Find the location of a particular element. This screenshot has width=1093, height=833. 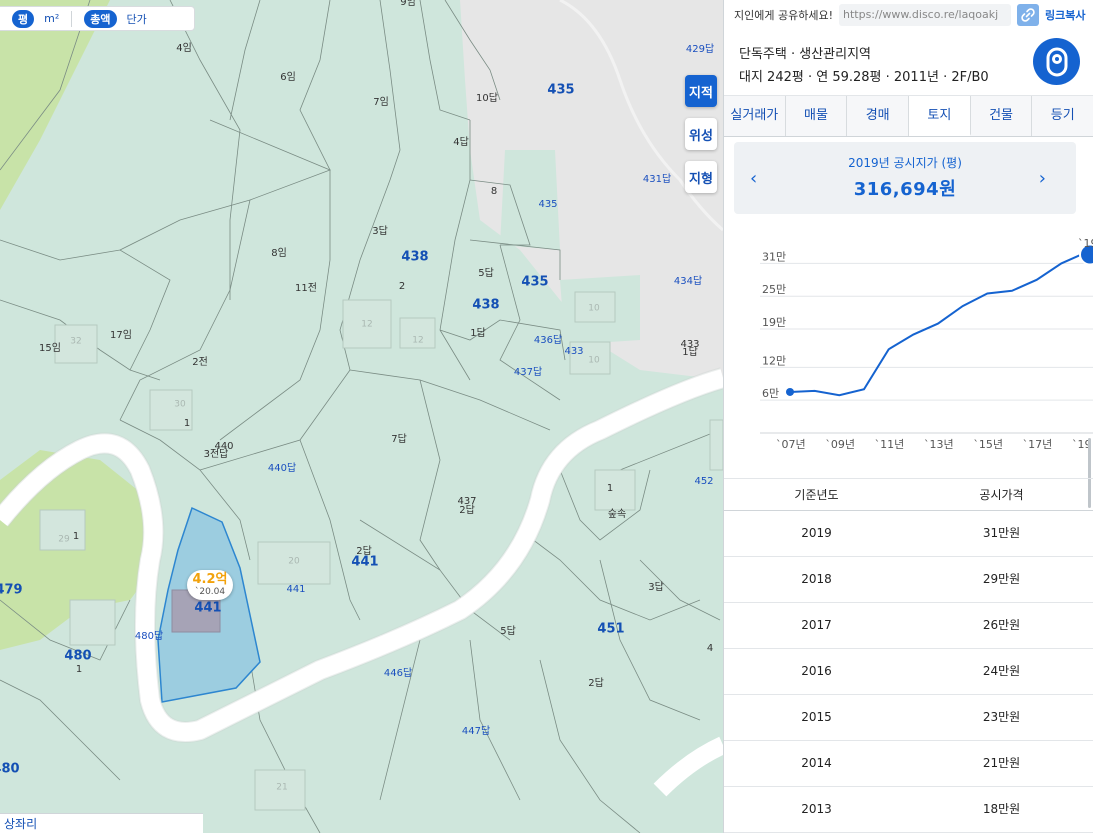

tab-transactions: 실거래가 is located at coordinates (755, 116).